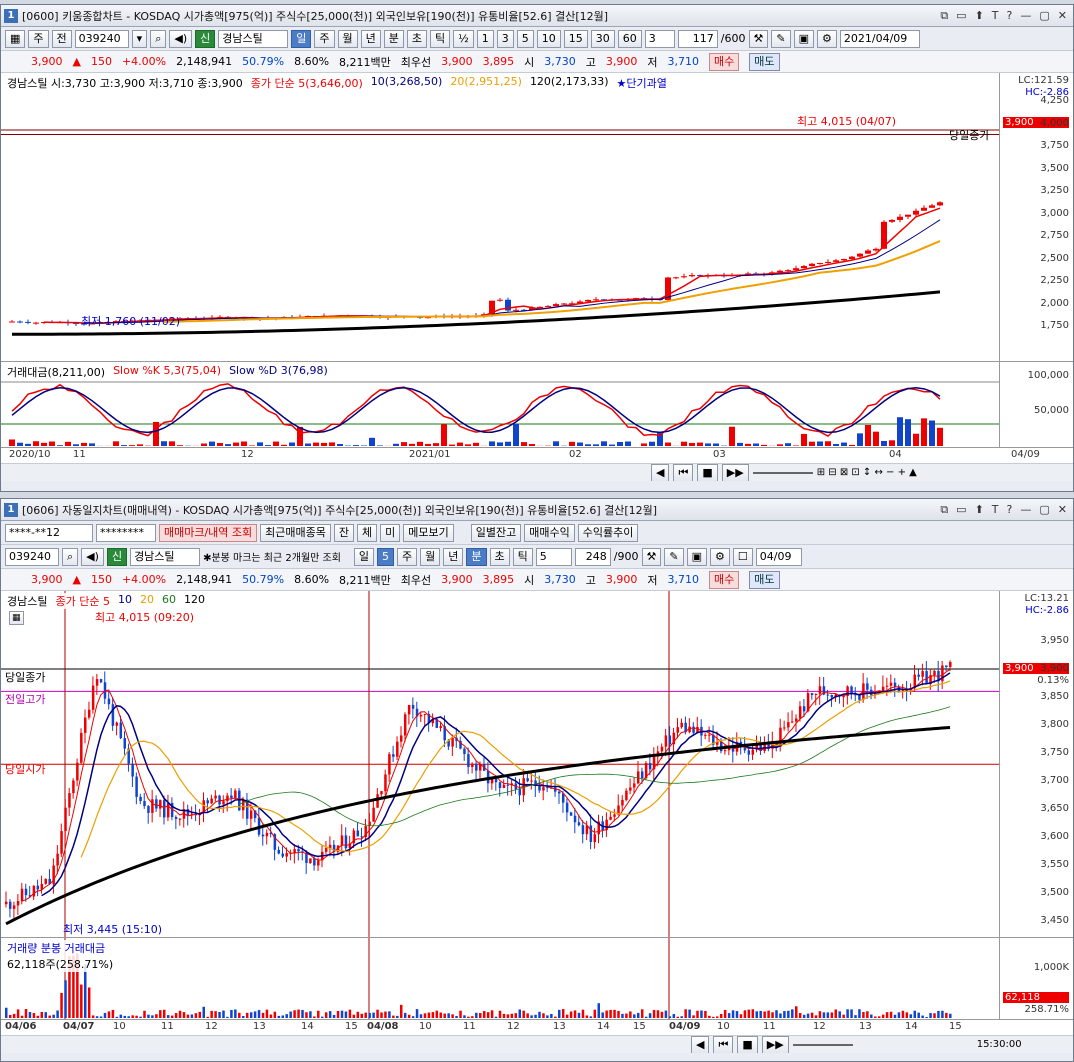  Describe the element at coordinates (525, 38) in the screenshot. I see `interval-5: 5` at that location.